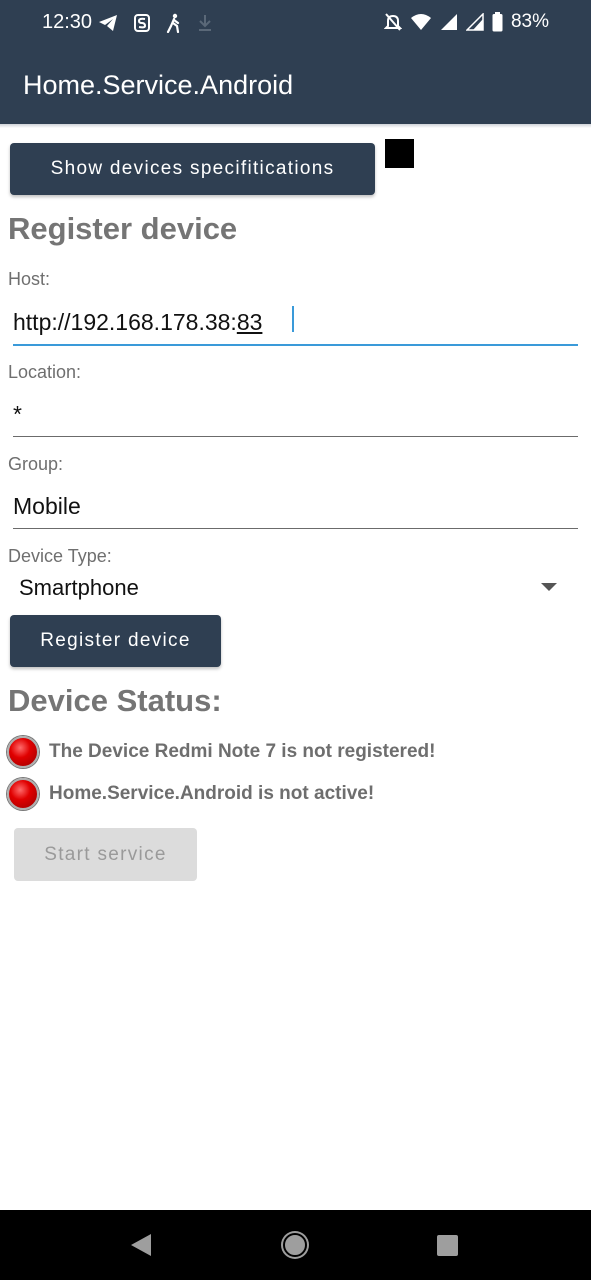 This screenshot has height=1280, width=591. I want to click on text-cursor, so click(293, 319).